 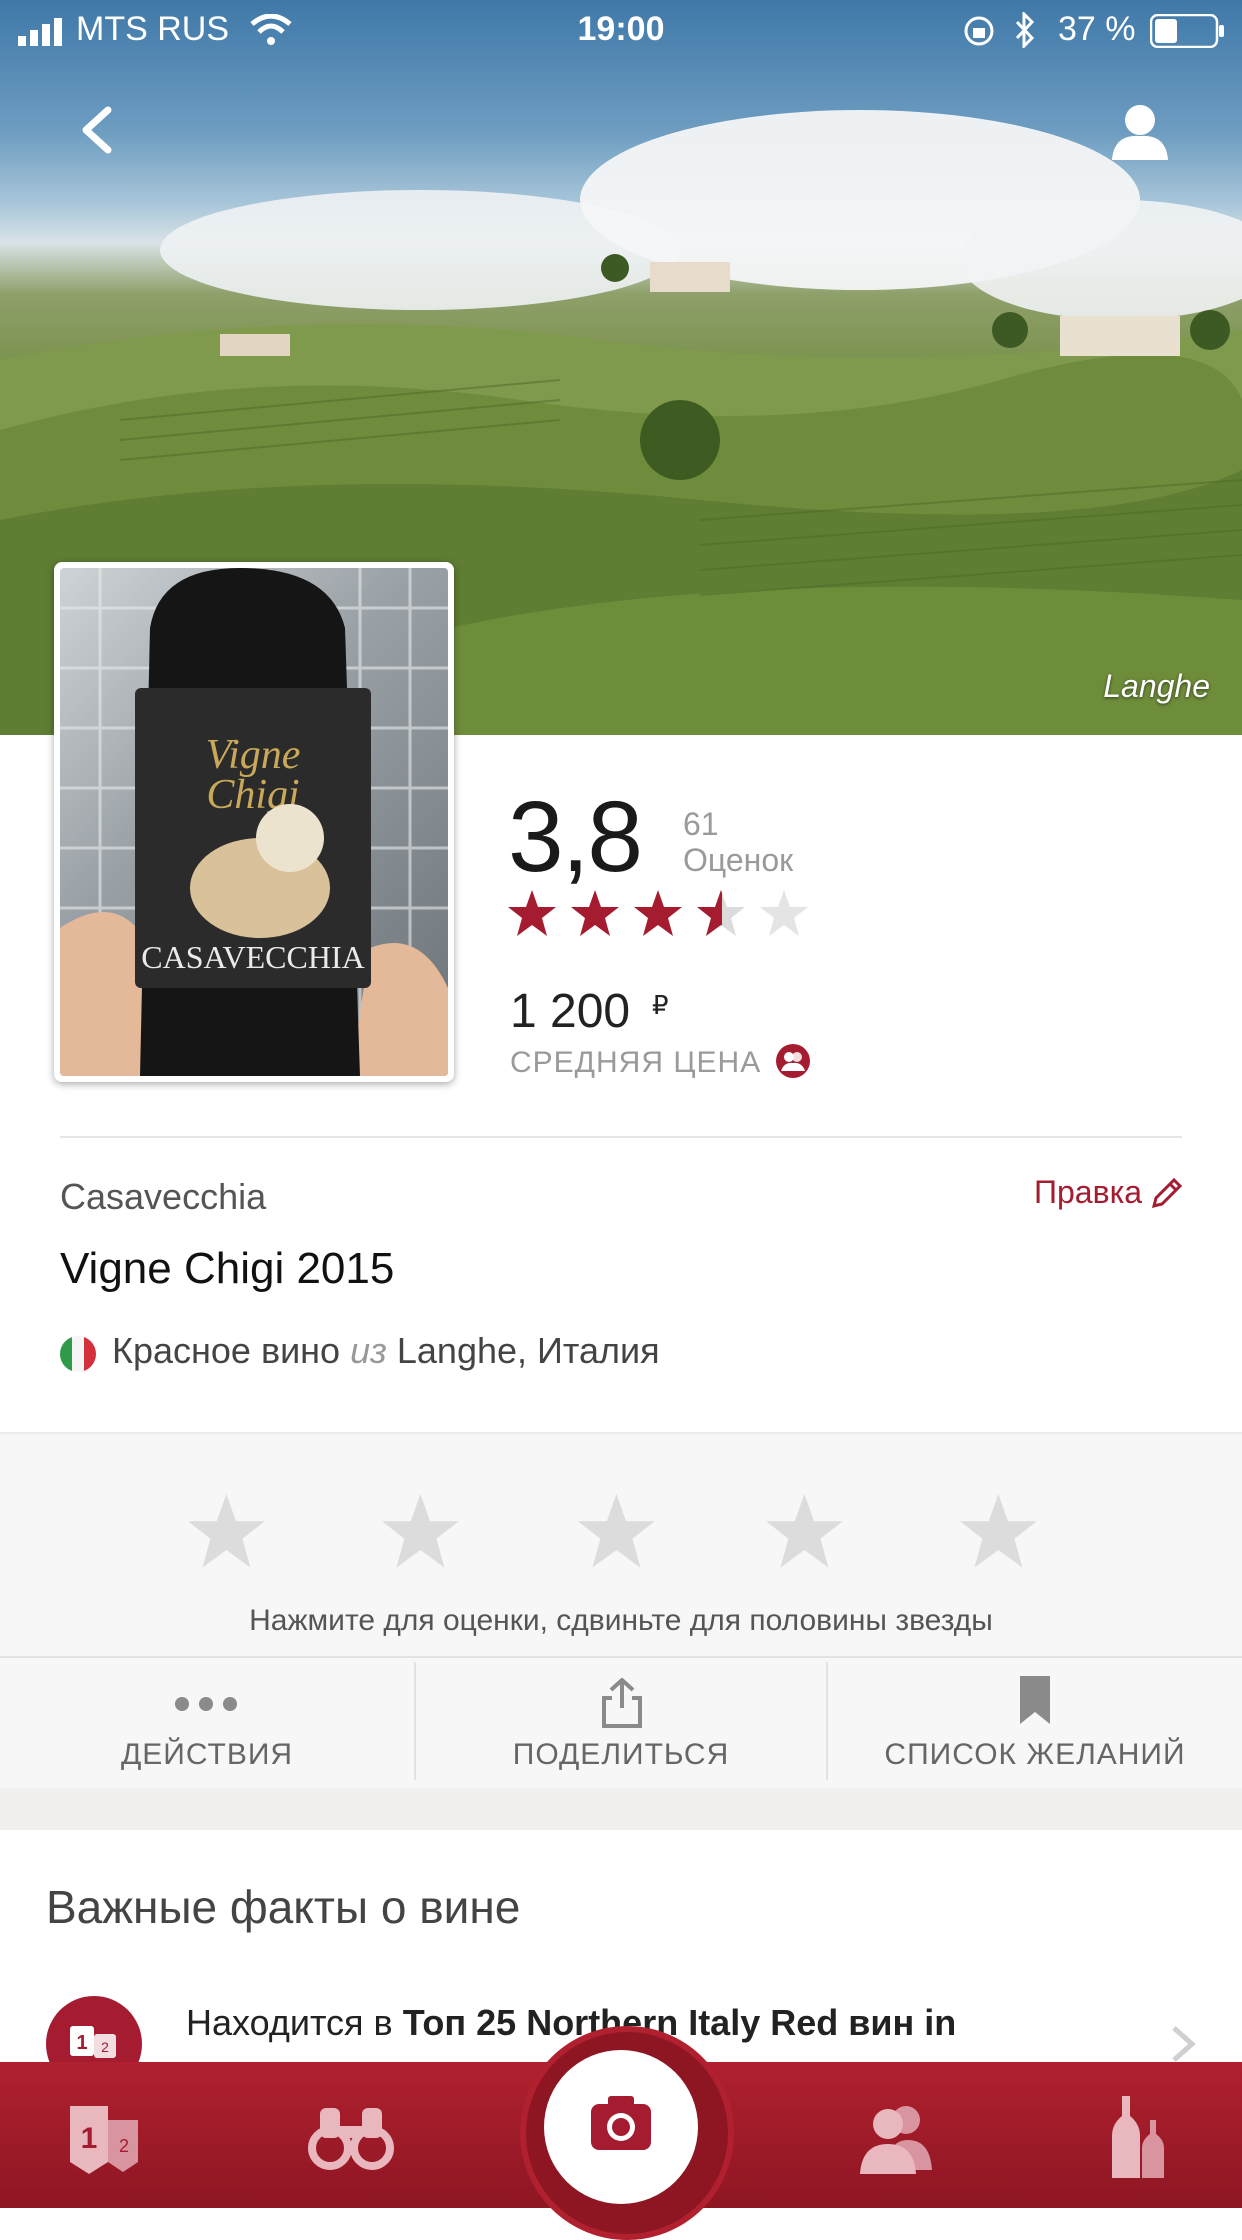 I want to click on user-icon, so click(x=1140, y=132).